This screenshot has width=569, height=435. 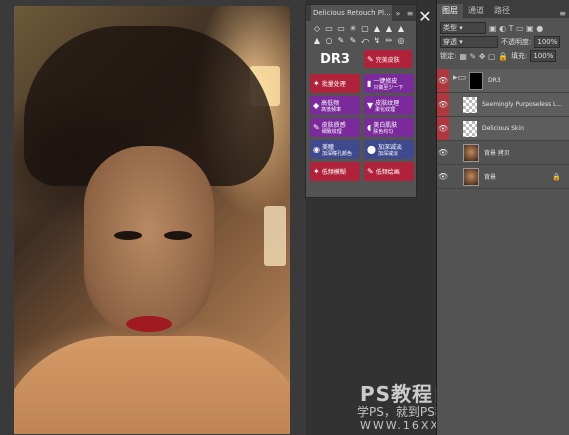 I want to click on plugin-action-button: ▼ 皮肤纹理 柔化纹理, so click(x=389, y=105).